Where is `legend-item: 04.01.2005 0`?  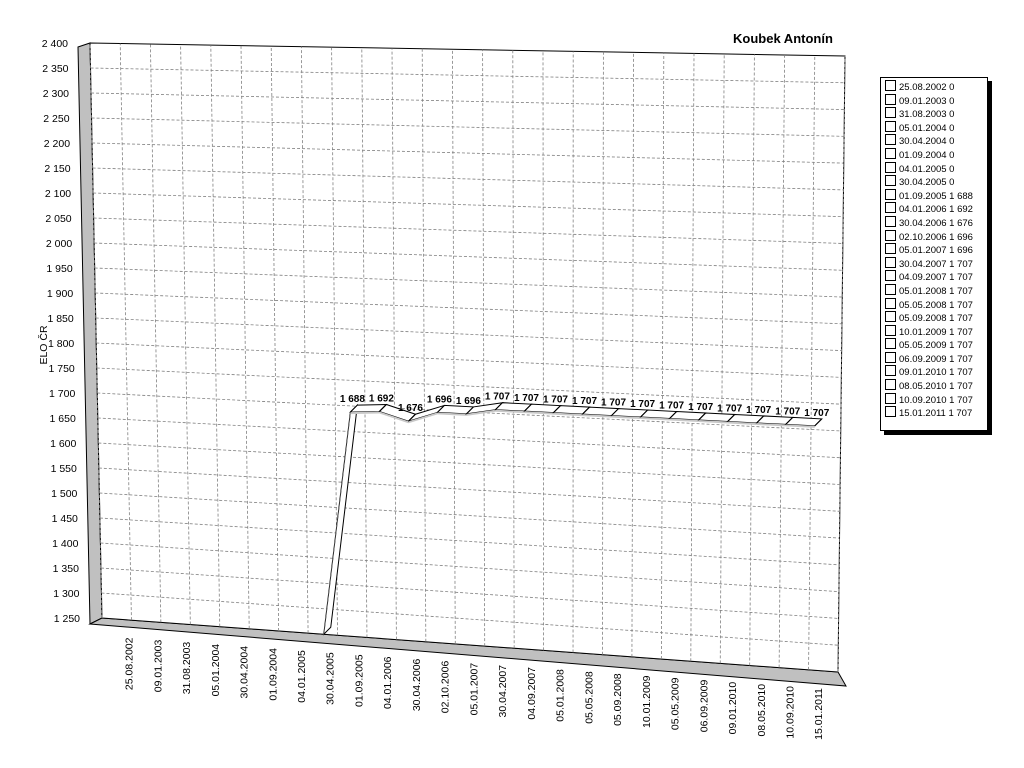
legend-item: 04.01.2005 0 is located at coordinates (936, 168).